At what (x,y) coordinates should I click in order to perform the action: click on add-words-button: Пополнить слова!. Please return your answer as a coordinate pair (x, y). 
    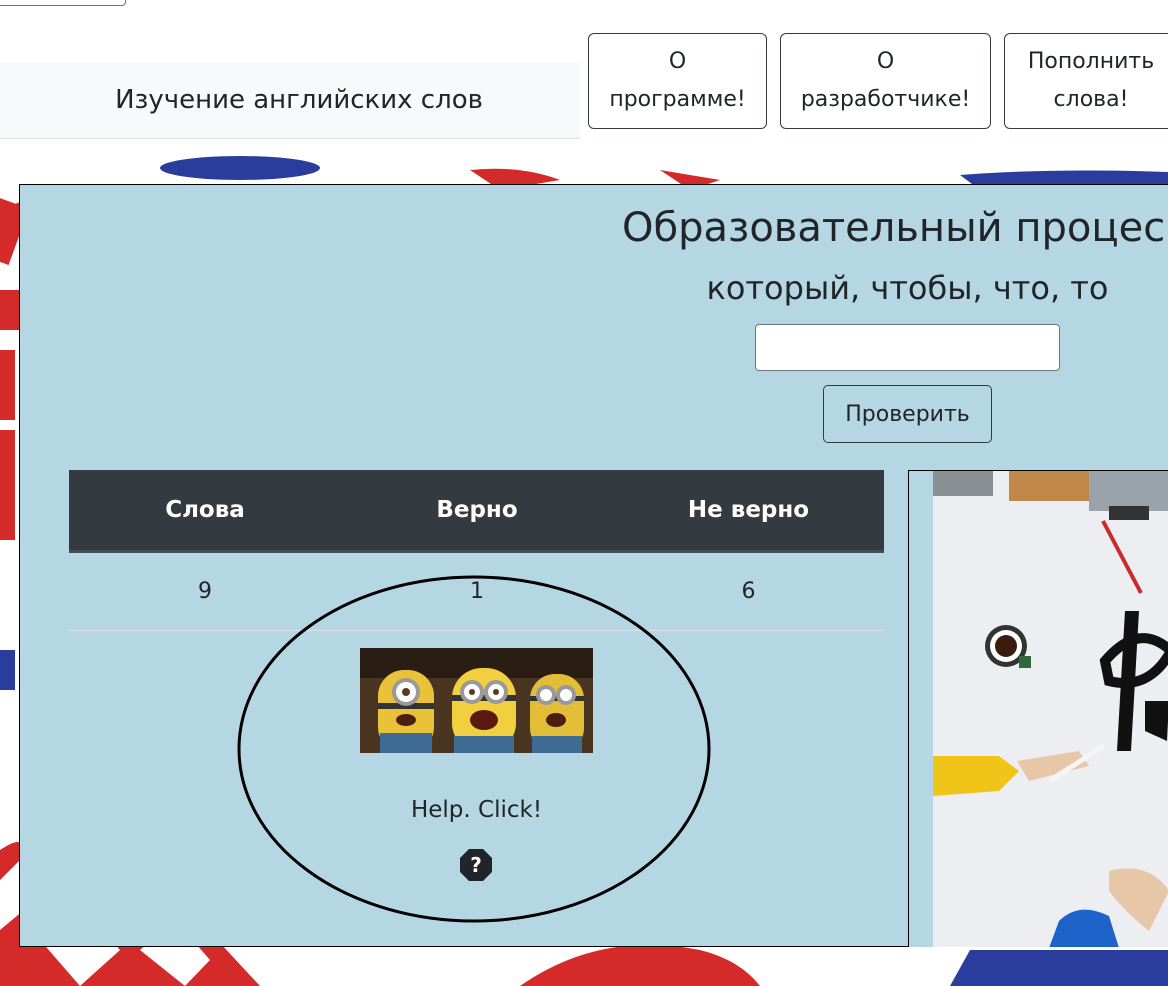
    Looking at the image, I should click on (1086, 81).